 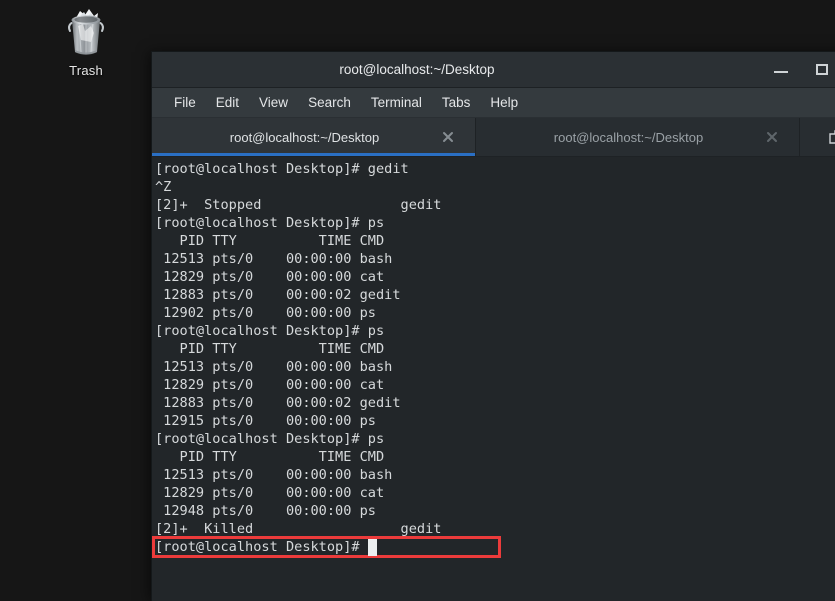 What do you see at coordinates (265, 313) in the screenshot?
I see `terminal-line: 12902 pts/0 00:00:00 ps` at bounding box center [265, 313].